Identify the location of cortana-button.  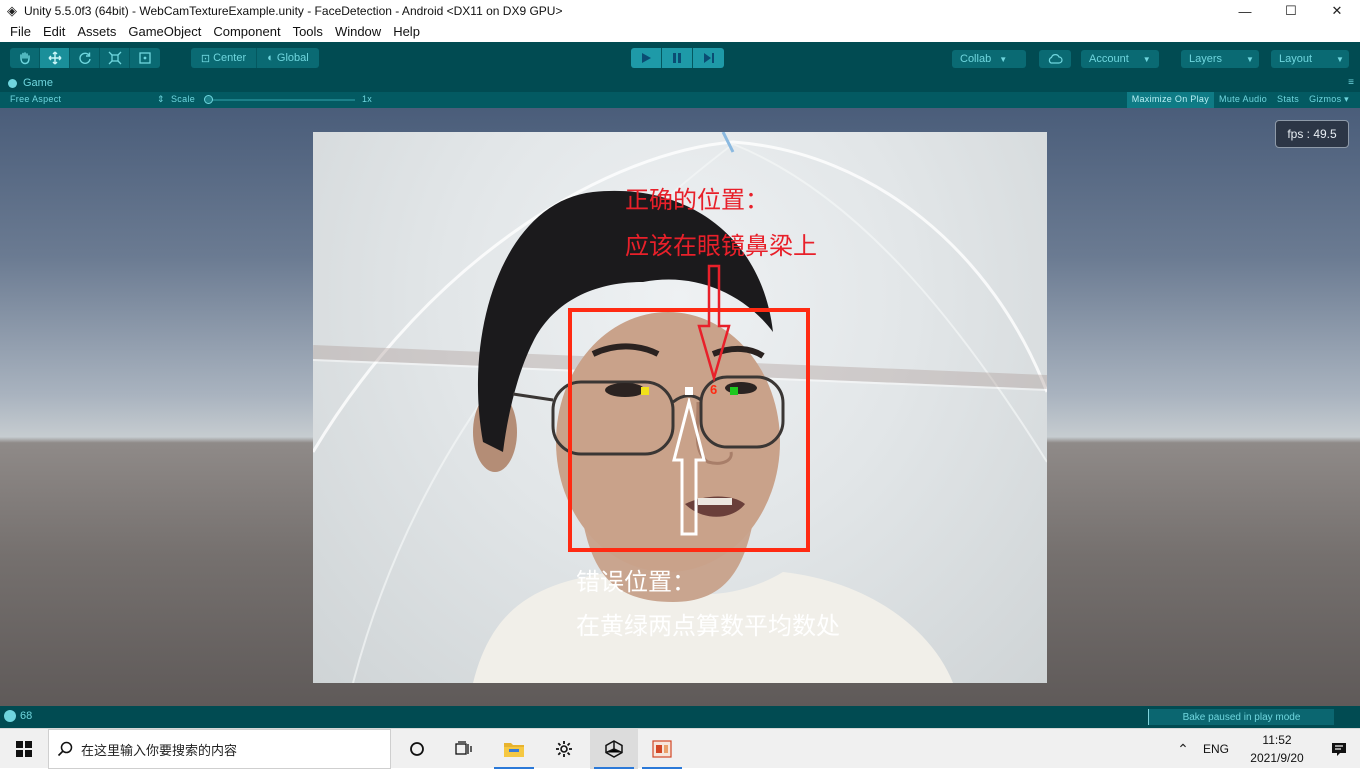
(417, 749).